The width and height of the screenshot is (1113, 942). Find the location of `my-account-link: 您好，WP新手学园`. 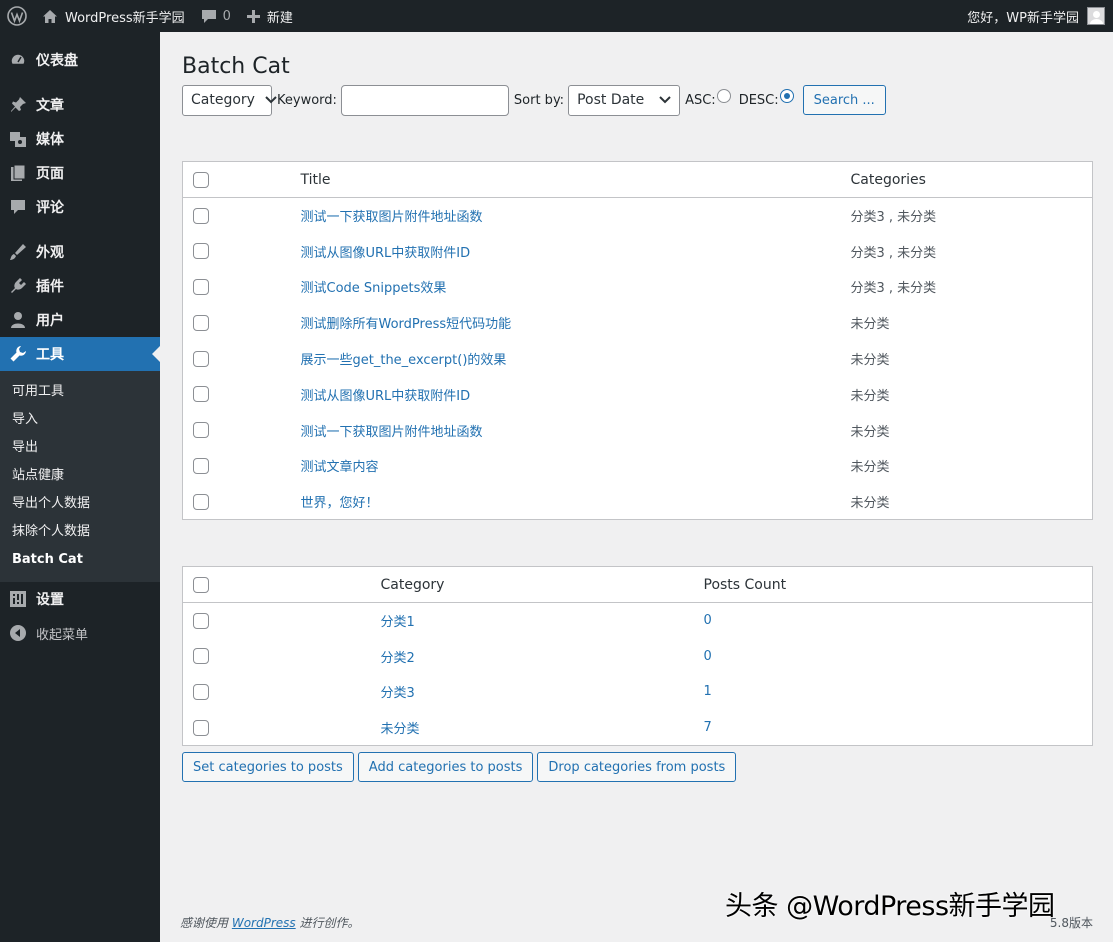

my-account-link: 您好，WP新手学园 is located at coordinates (1036, 16).